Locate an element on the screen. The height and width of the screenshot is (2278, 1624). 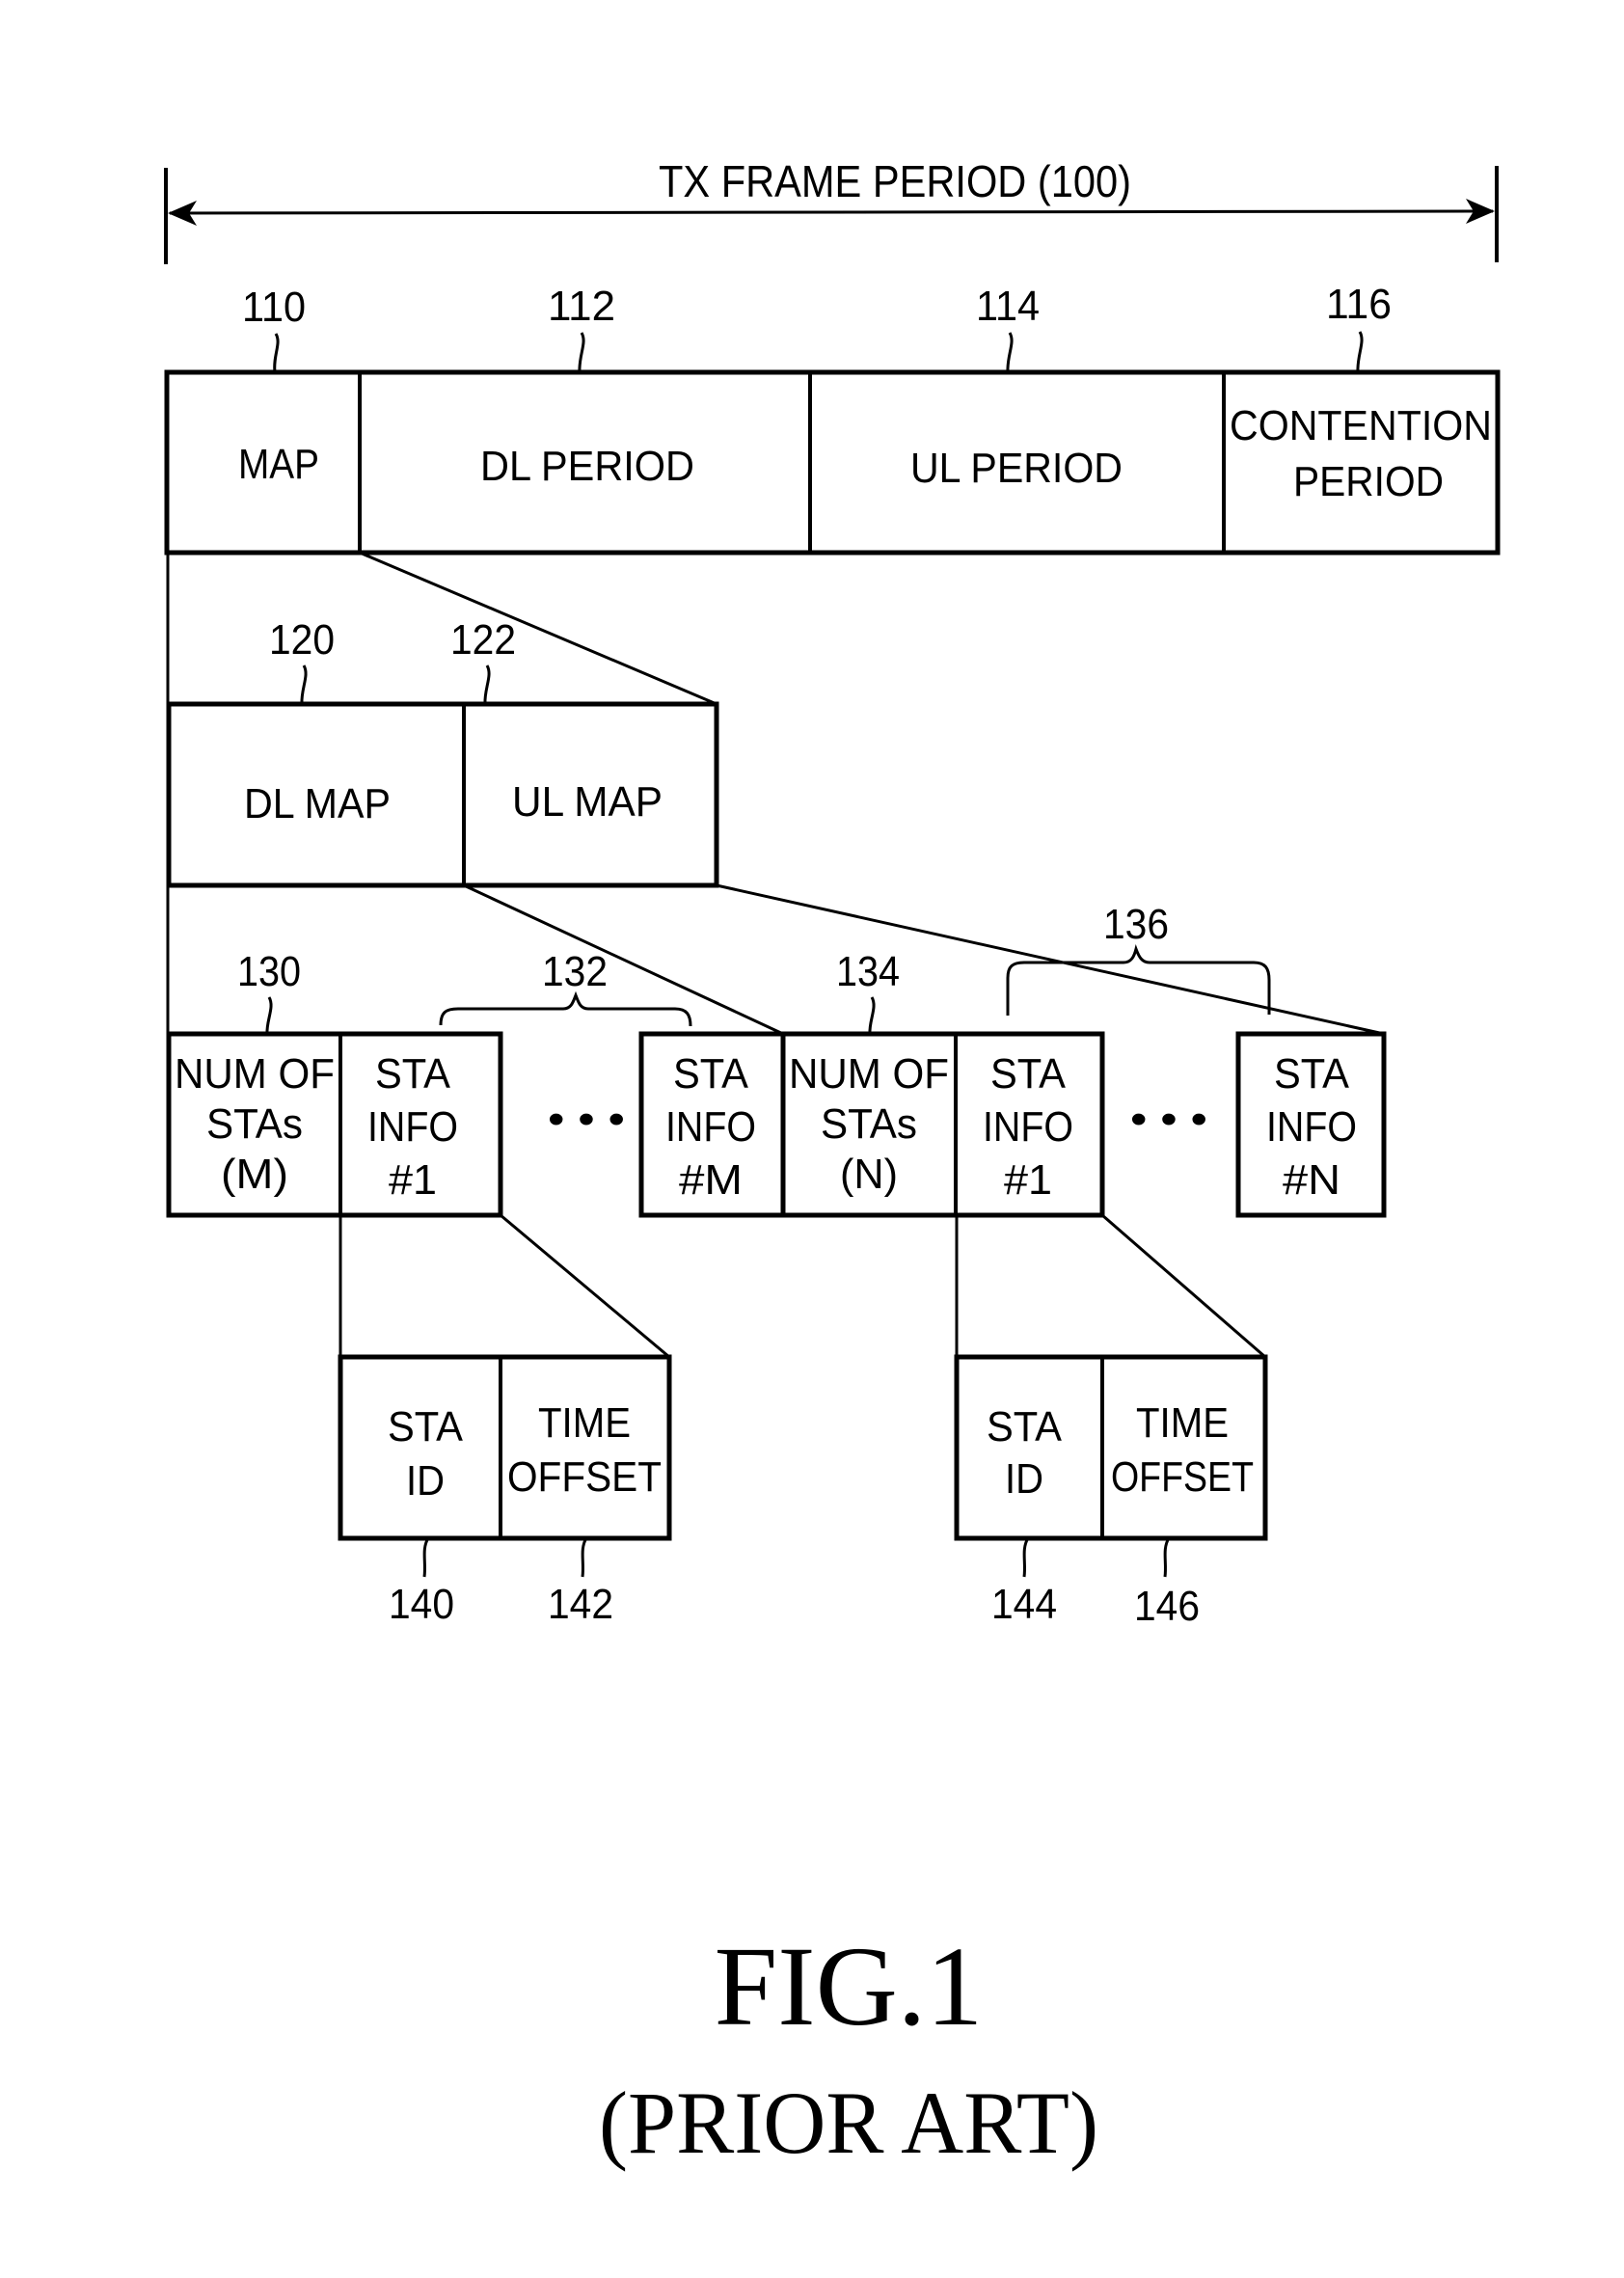
ref-label: 132 is located at coordinates (575, 972).